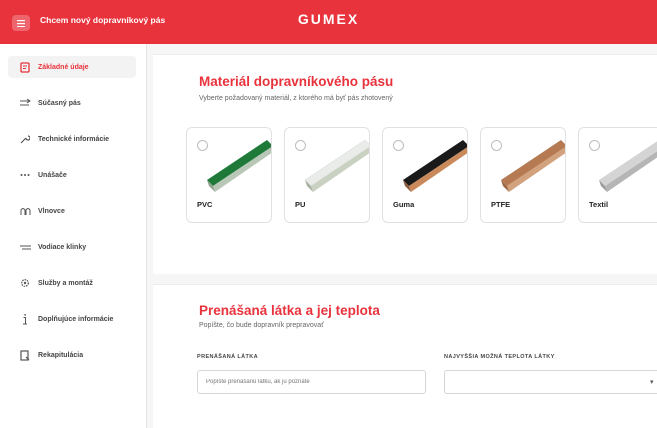  I want to click on material-label: PU, so click(300, 204).